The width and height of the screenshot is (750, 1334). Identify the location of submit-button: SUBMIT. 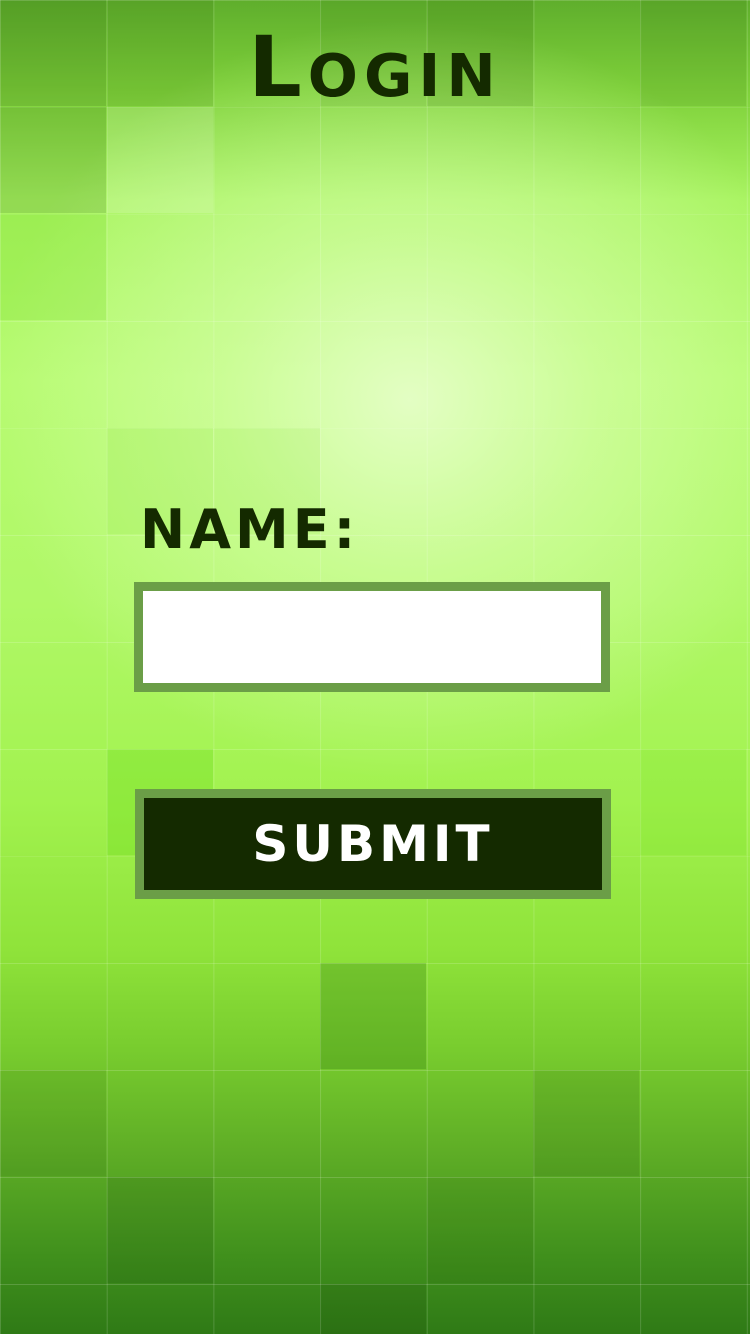
(373, 844).